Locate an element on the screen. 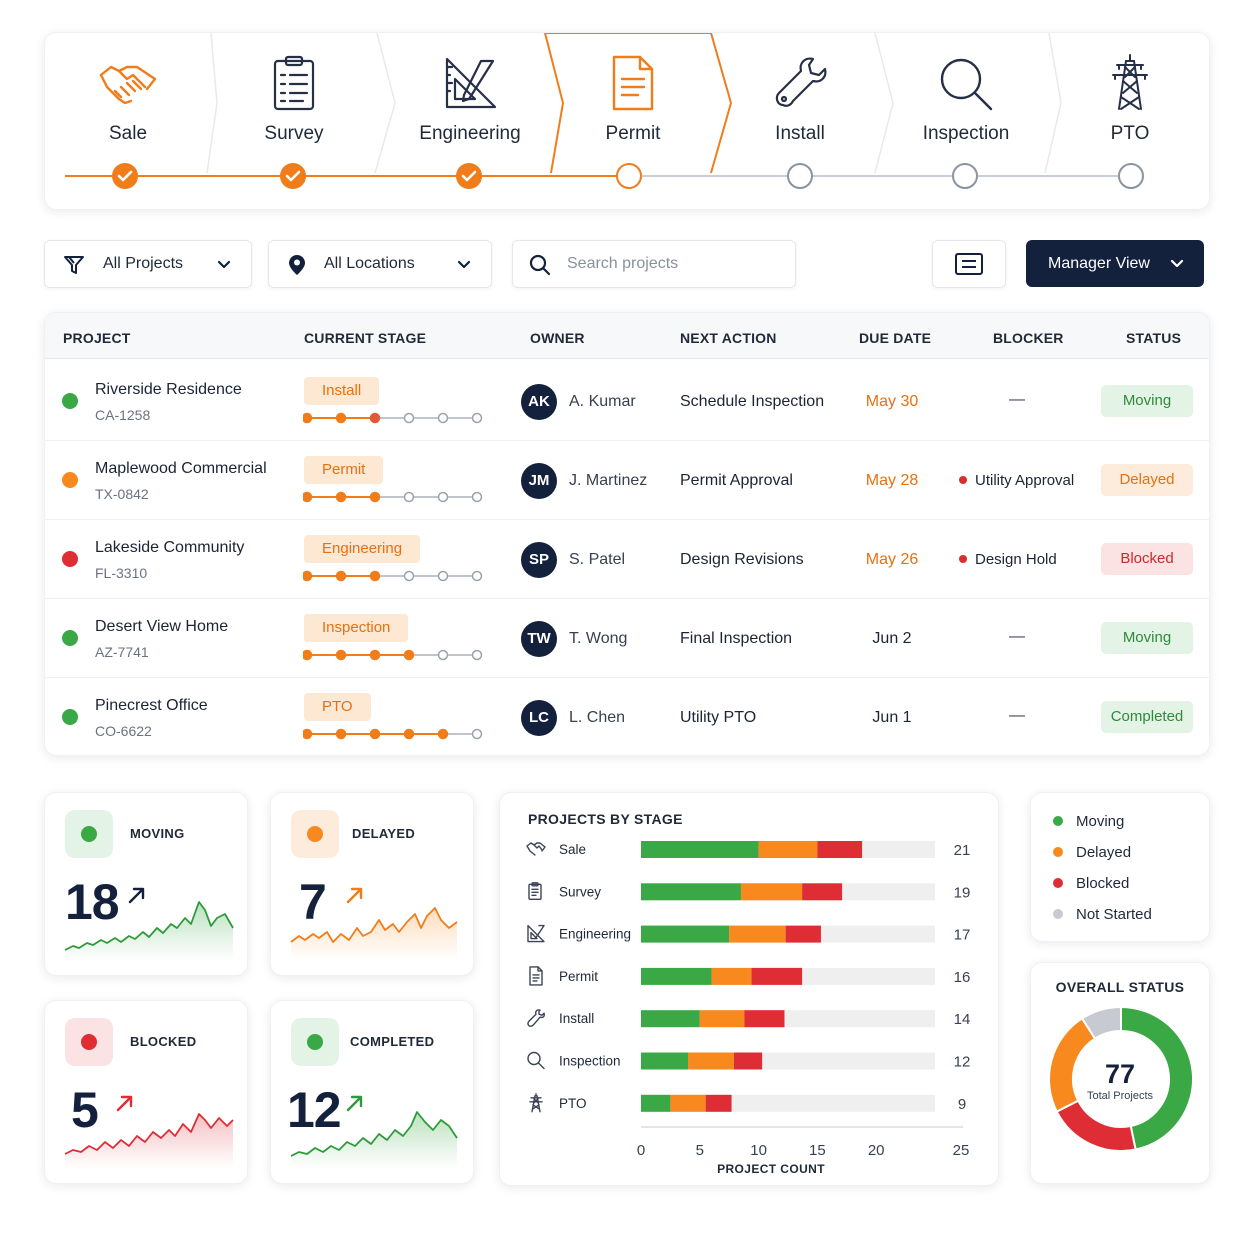 The width and height of the screenshot is (1254, 1254). avatar: JM is located at coordinates (539, 481).